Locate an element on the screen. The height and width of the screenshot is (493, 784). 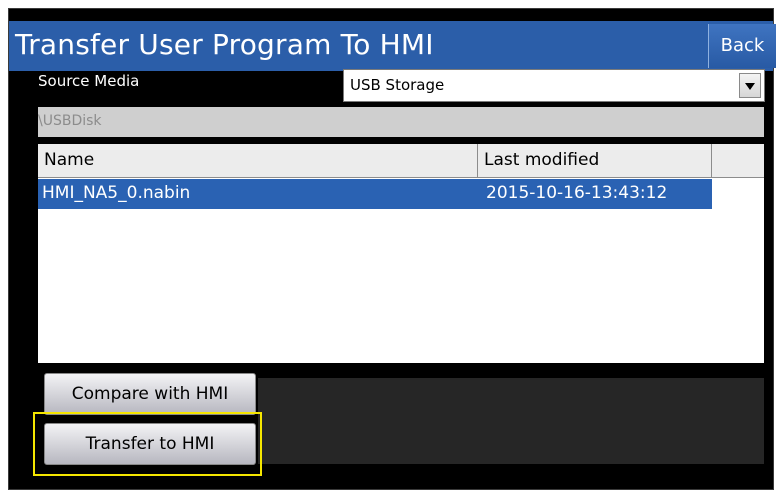
back-button: Back is located at coordinates (742, 46).